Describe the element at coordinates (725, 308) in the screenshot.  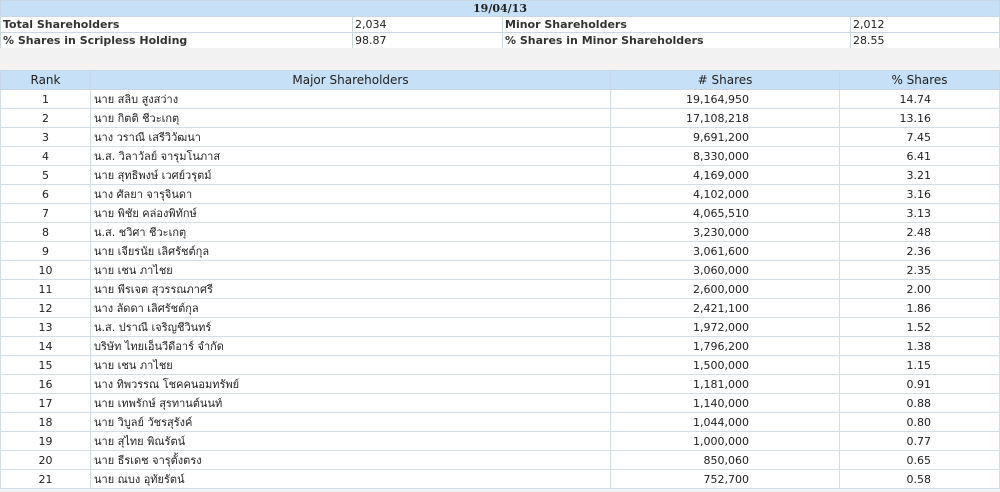
I see `shares-cell: 2,421,100` at that location.